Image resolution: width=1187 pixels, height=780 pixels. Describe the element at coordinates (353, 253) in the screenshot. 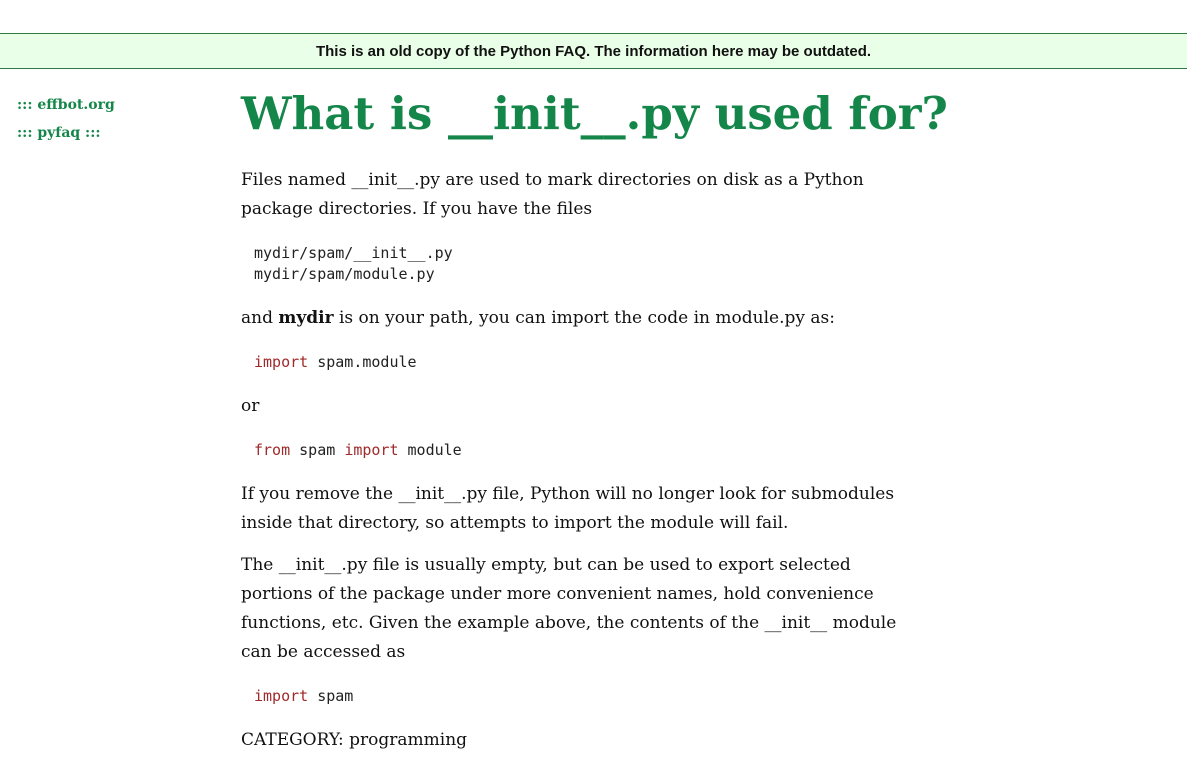

I see `code-line: mydir/spam/__init__.py` at that location.